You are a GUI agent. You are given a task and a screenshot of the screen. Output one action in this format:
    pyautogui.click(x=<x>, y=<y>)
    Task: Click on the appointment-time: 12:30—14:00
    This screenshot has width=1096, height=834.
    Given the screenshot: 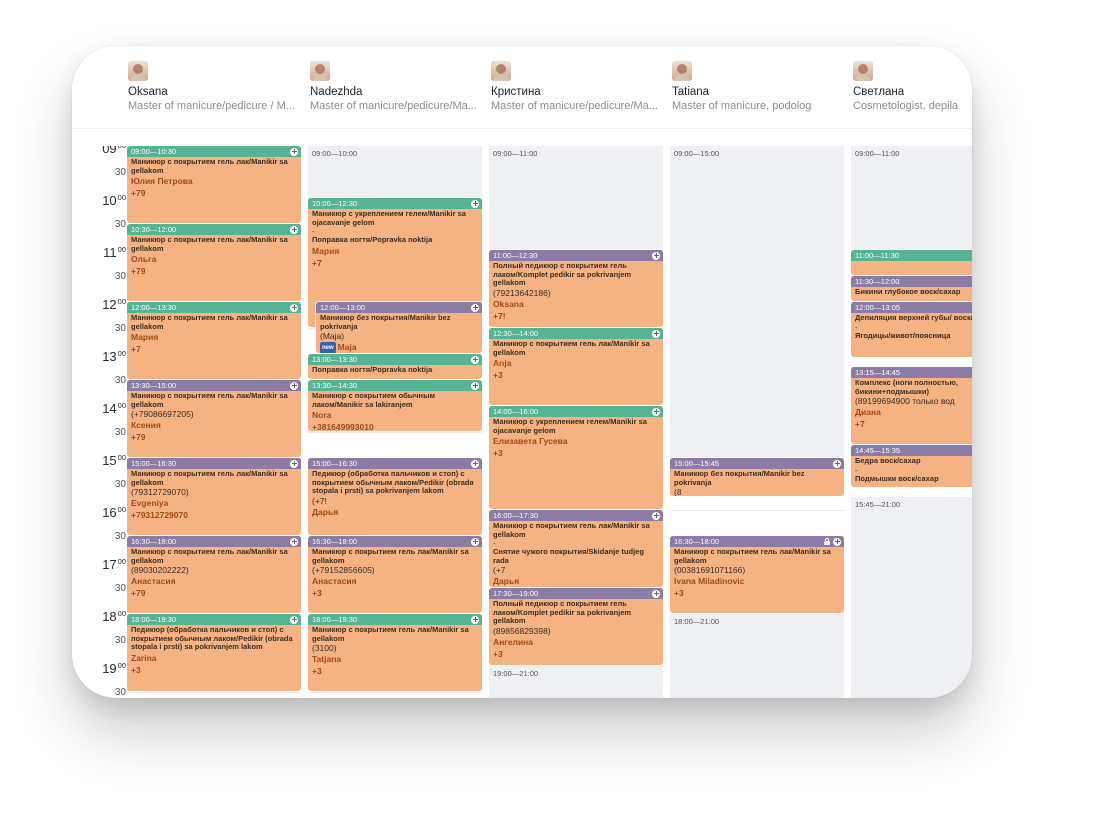 What is the action you would take?
    pyautogui.click(x=576, y=333)
    